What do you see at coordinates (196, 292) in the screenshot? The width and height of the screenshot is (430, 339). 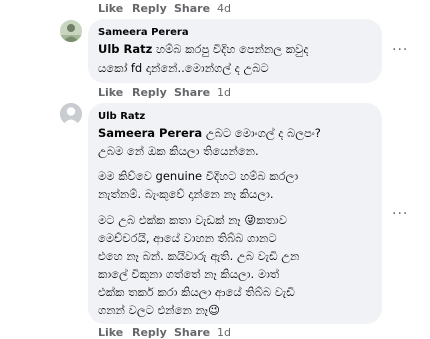 I see `comment-text-line: එක්ක තර්ක කරා කියලා ආයේ තිබ්බ වැඩි` at bounding box center [196, 292].